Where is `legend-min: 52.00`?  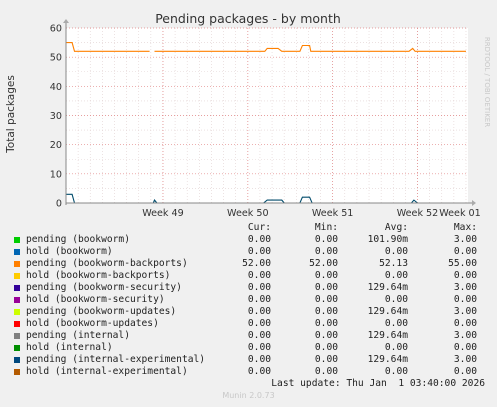 legend-min: 52.00 is located at coordinates (323, 263).